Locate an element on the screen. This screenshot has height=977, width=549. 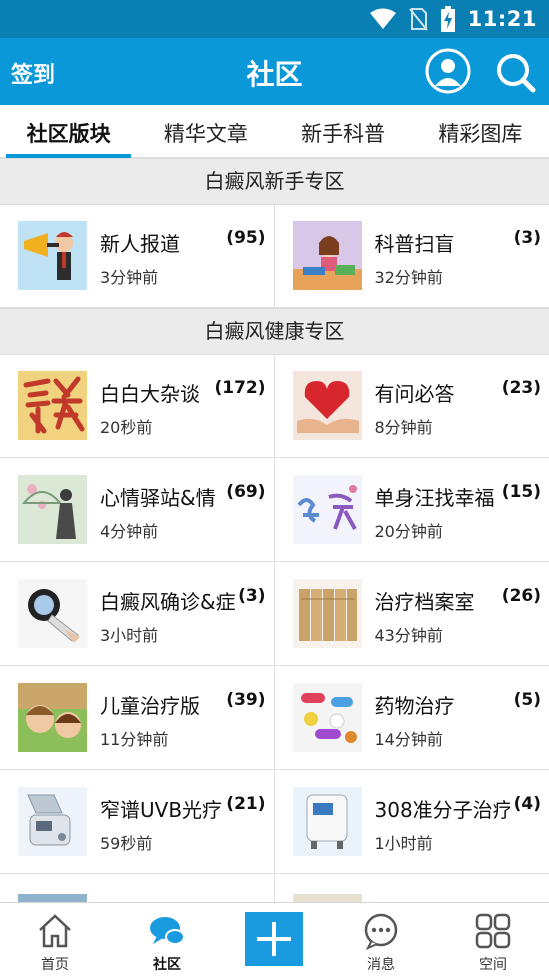
wood-lamp-thumbnail is located at coordinates (52, 613).